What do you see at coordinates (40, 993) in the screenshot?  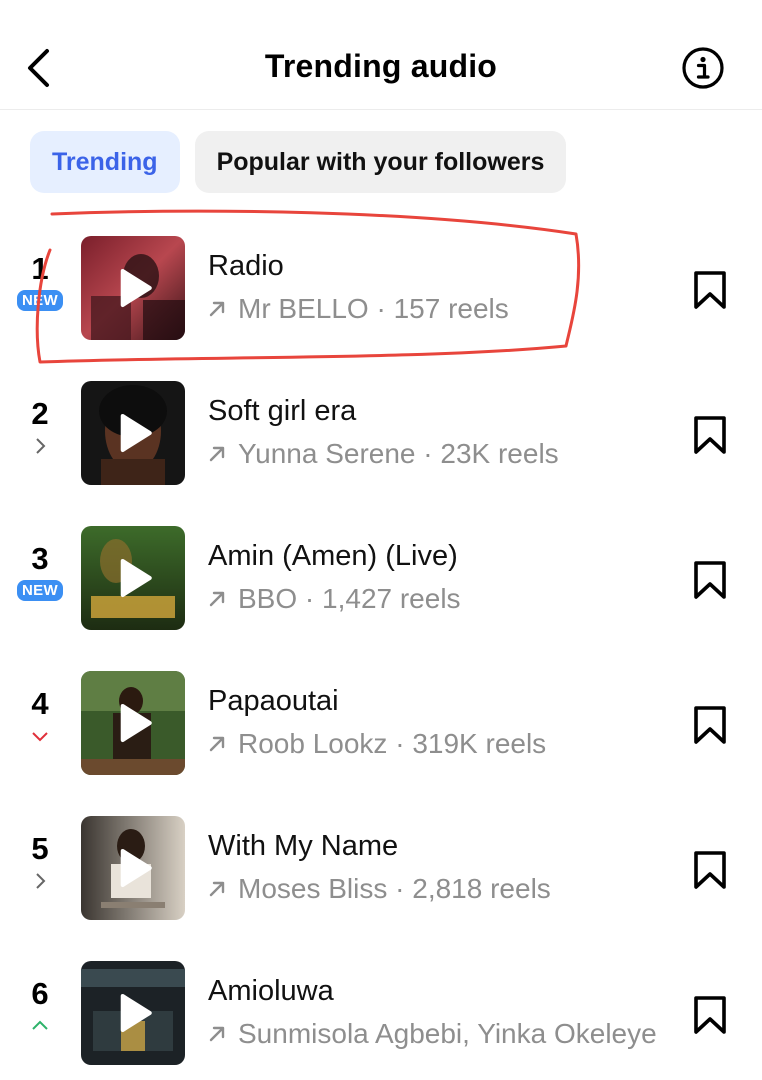 I see `rank-number: 6` at bounding box center [40, 993].